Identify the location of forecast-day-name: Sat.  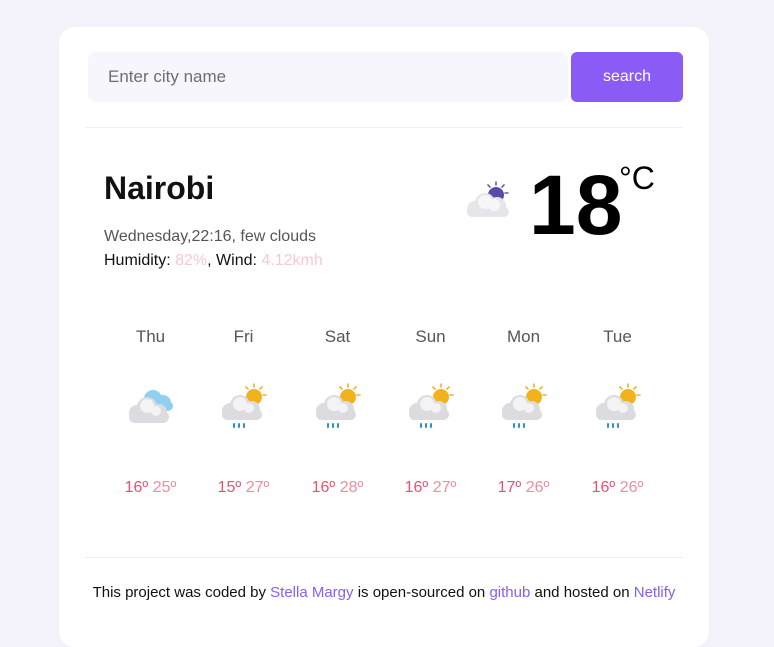
(337, 336).